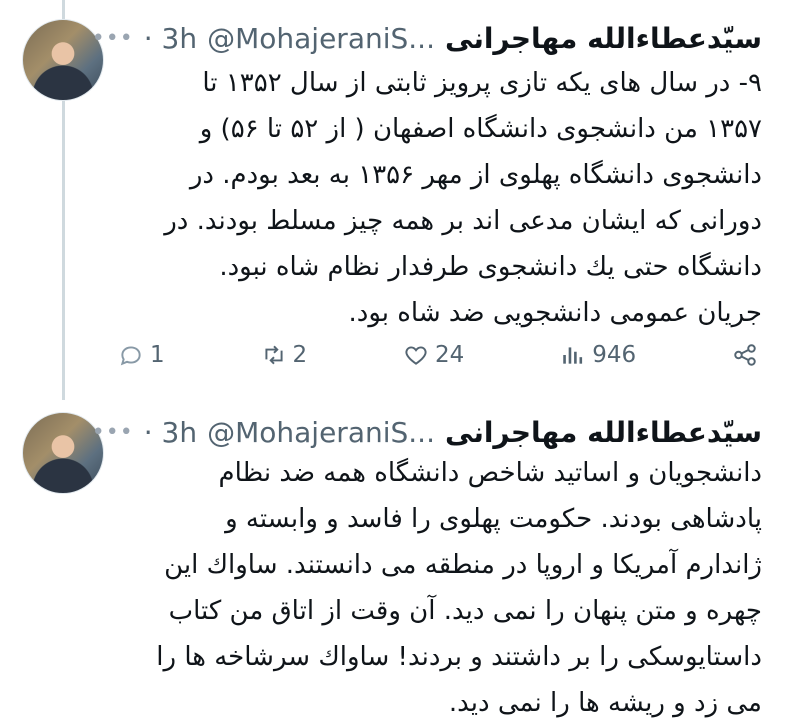  Describe the element at coordinates (284, 355) in the screenshot. I see `repost-button: 2` at that location.